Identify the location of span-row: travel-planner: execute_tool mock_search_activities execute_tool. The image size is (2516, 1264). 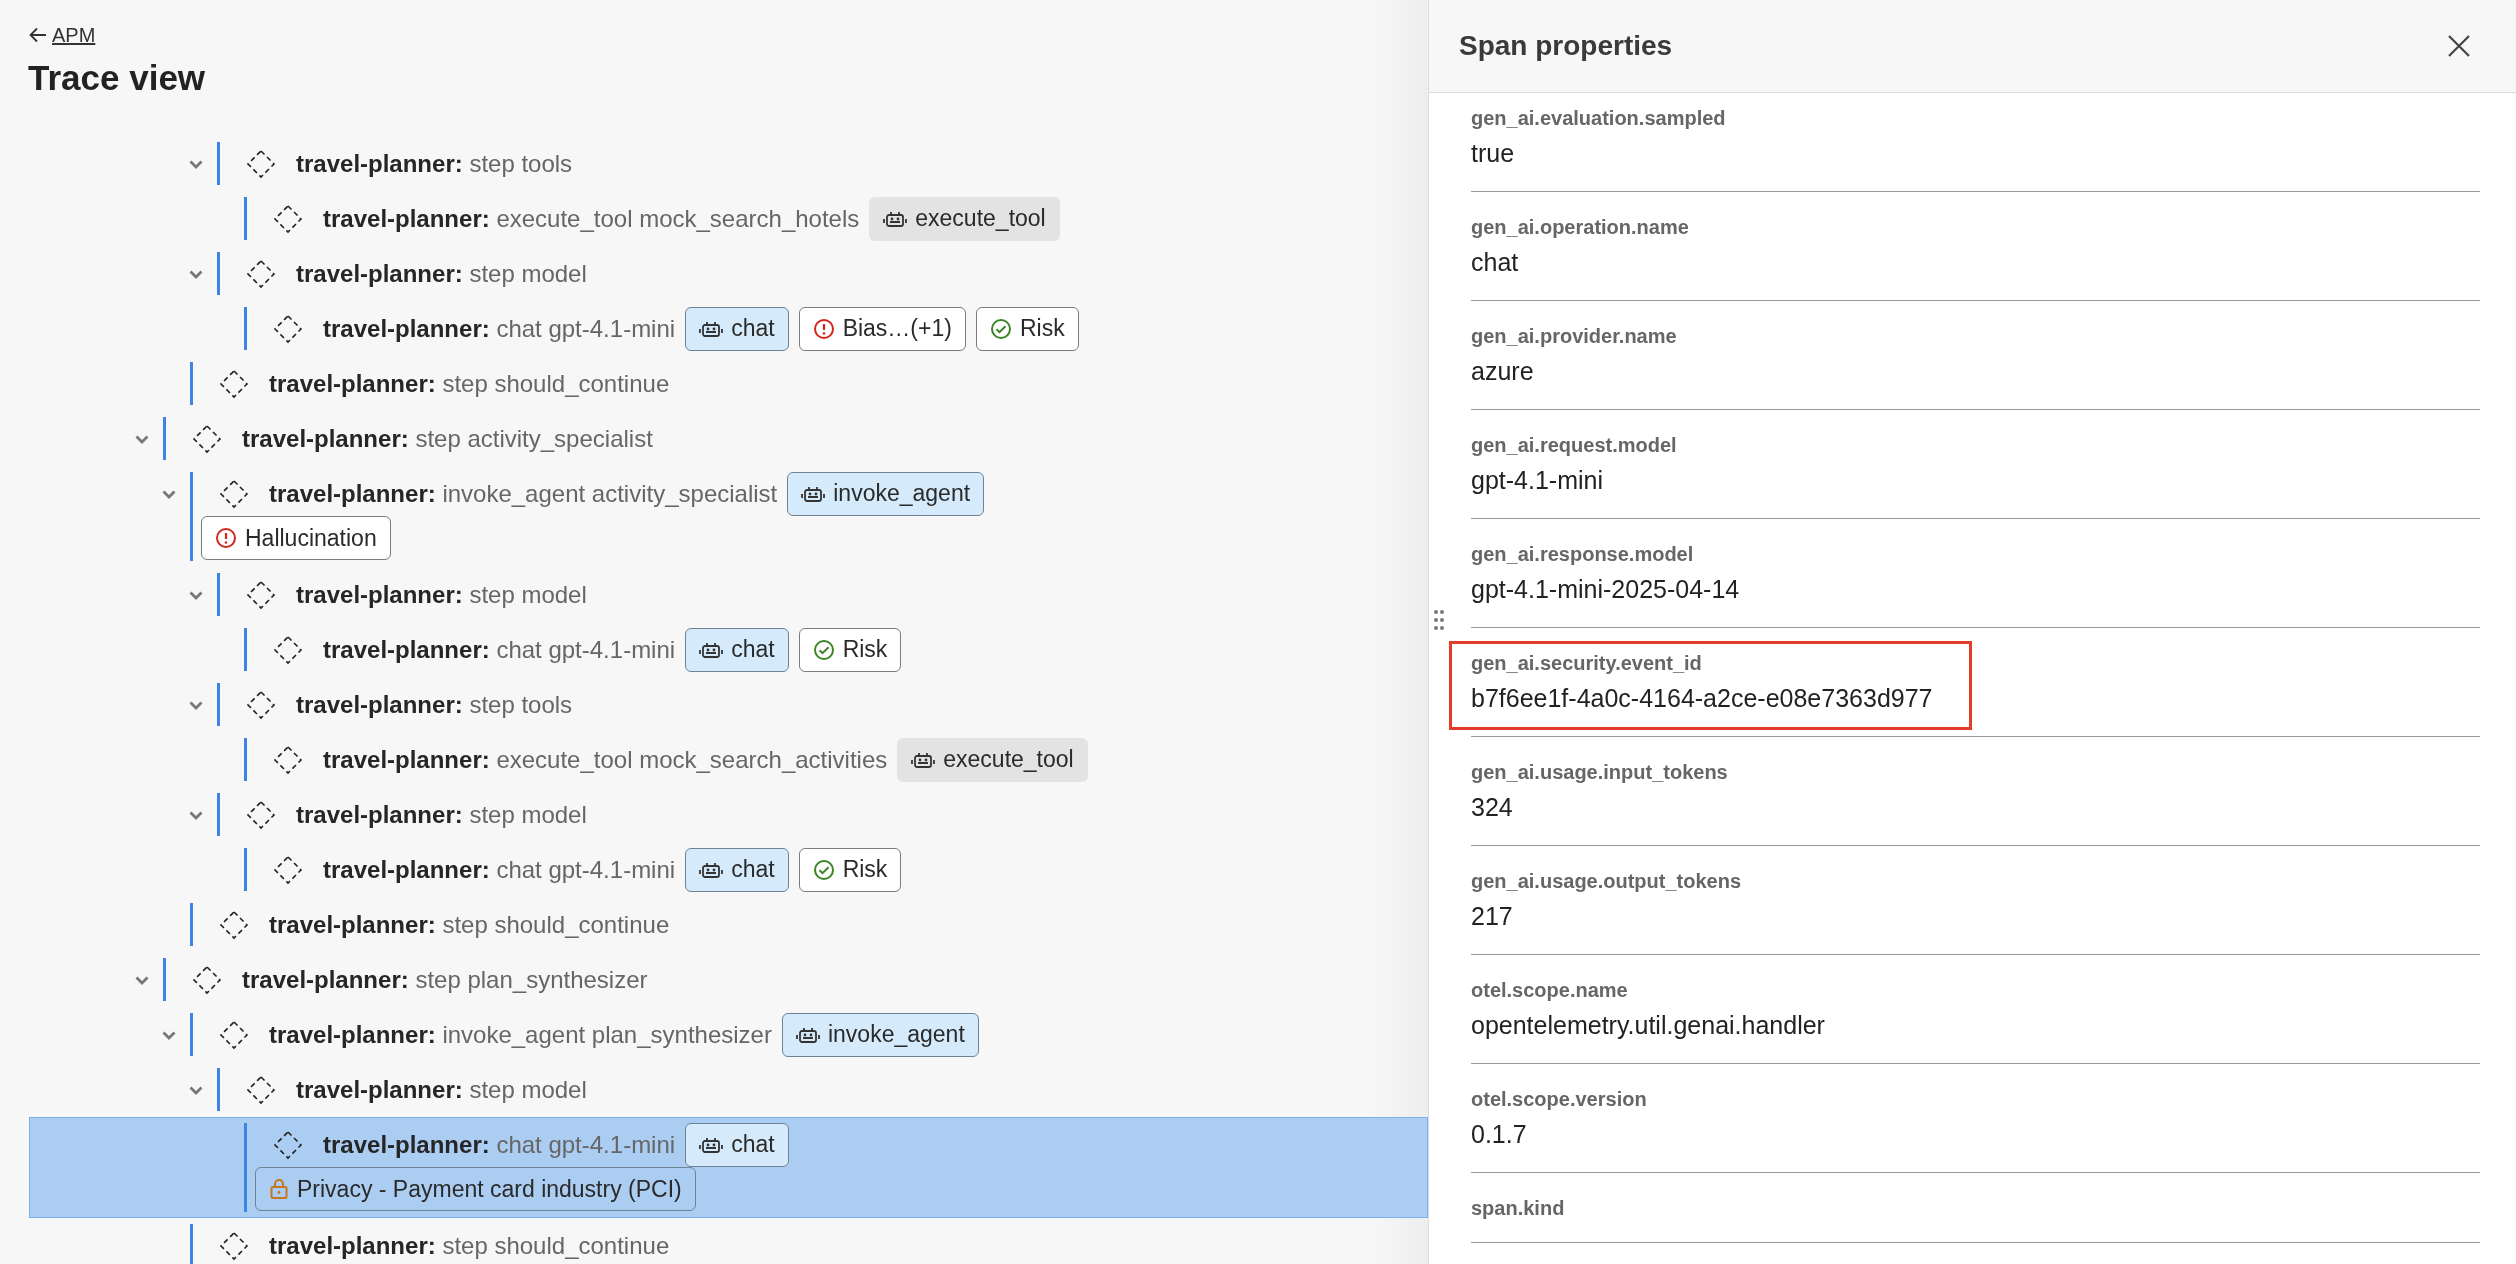
(728, 759).